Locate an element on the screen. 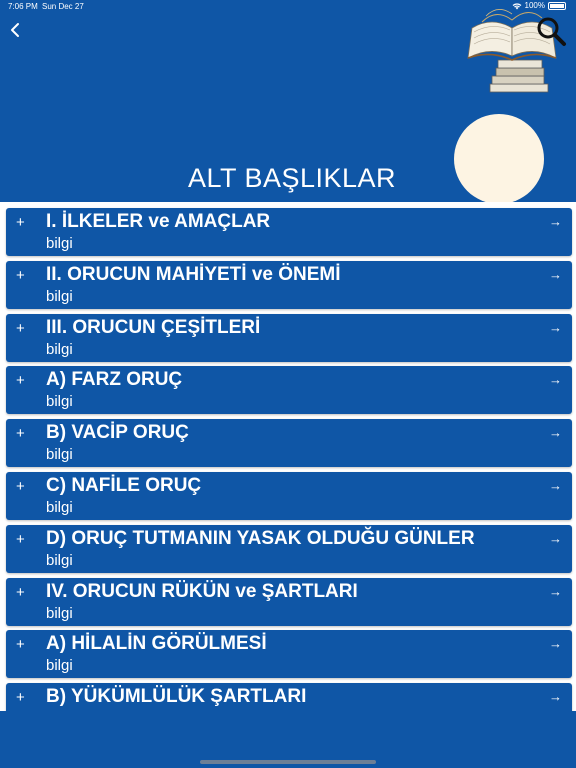 This screenshot has height=768, width=576. list-item: + III. ORUCUN ÇEŞİTLERİ bilgi → is located at coordinates (289, 337).